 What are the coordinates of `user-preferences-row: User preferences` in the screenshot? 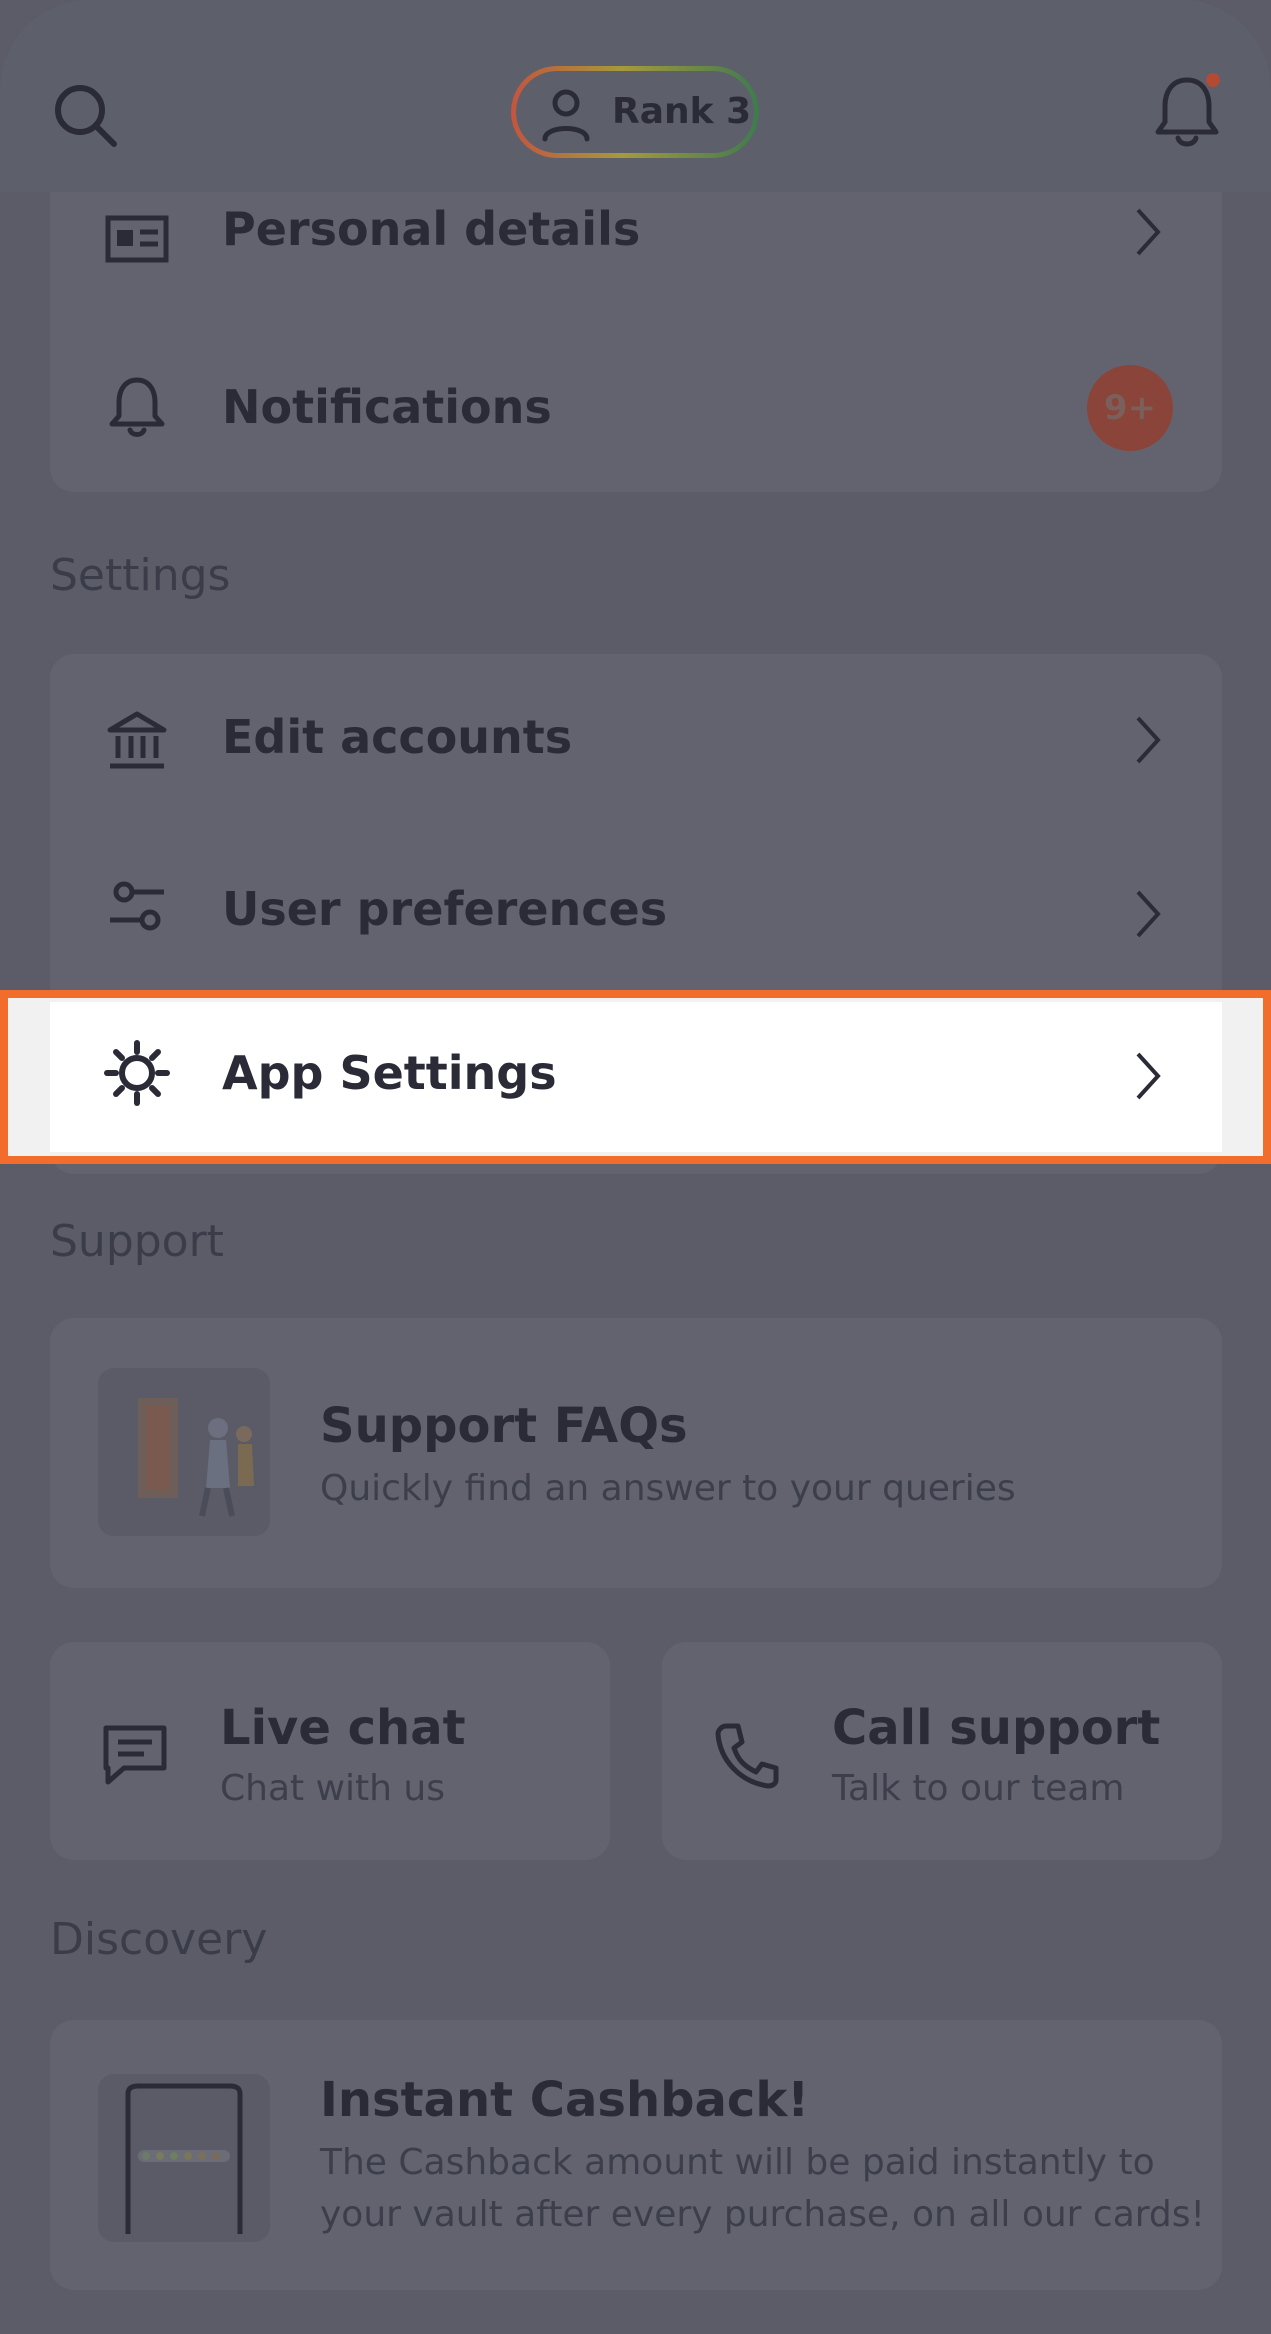 It's located at (636, 908).